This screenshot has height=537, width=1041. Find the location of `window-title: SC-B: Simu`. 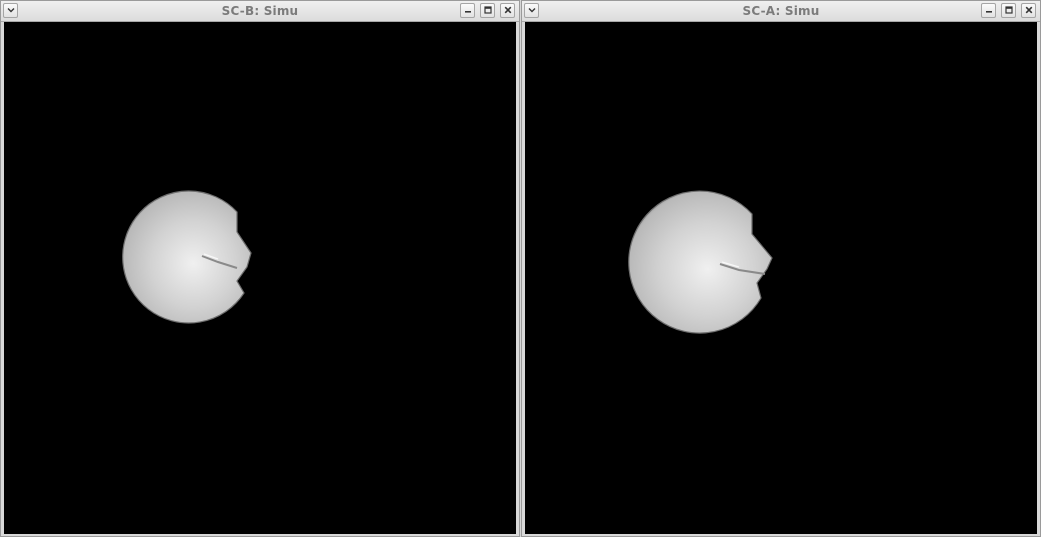

window-title: SC-B: Simu is located at coordinates (260, 11).